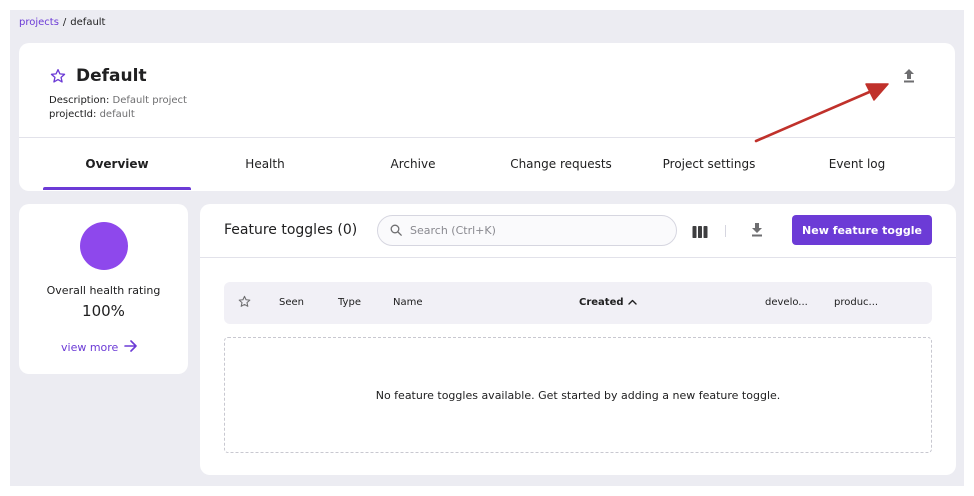 This screenshot has height=496, width=974. Describe the element at coordinates (117, 114) in the screenshot. I see `project-id-value: default` at that location.